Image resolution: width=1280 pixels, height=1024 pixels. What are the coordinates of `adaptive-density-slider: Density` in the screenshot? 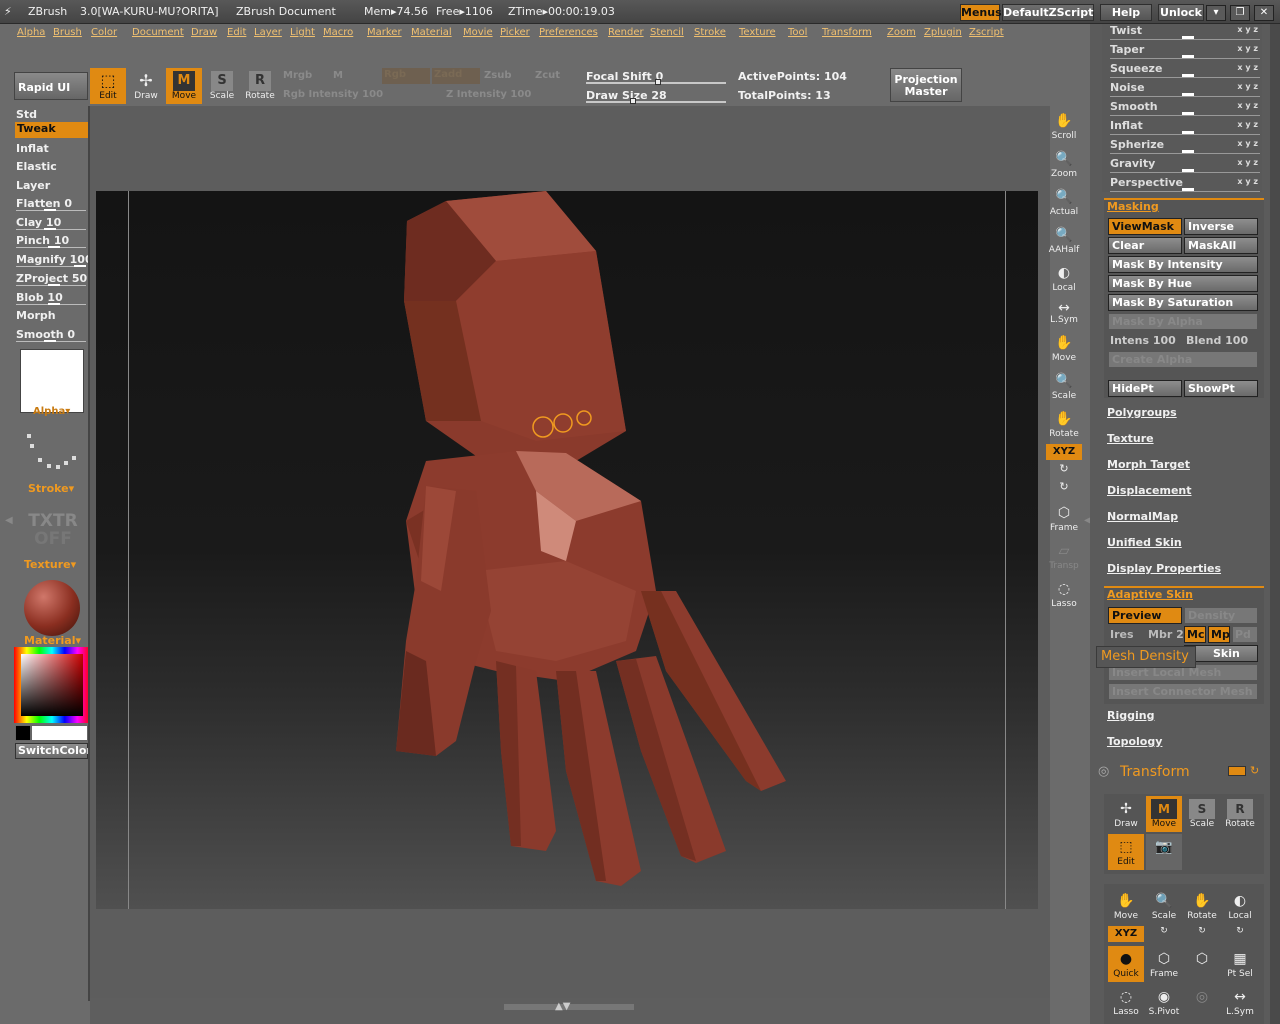 It's located at (1221, 615).